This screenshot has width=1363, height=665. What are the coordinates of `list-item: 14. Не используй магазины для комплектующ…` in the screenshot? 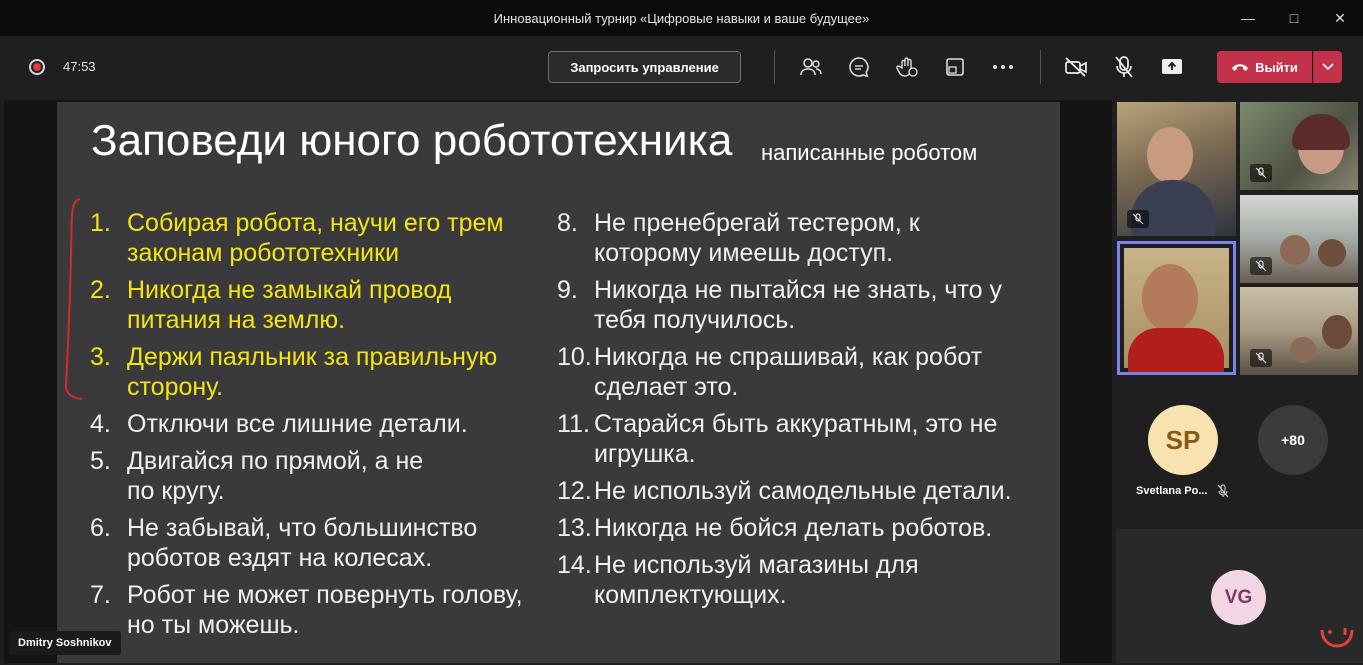 It's located at (738, 580).